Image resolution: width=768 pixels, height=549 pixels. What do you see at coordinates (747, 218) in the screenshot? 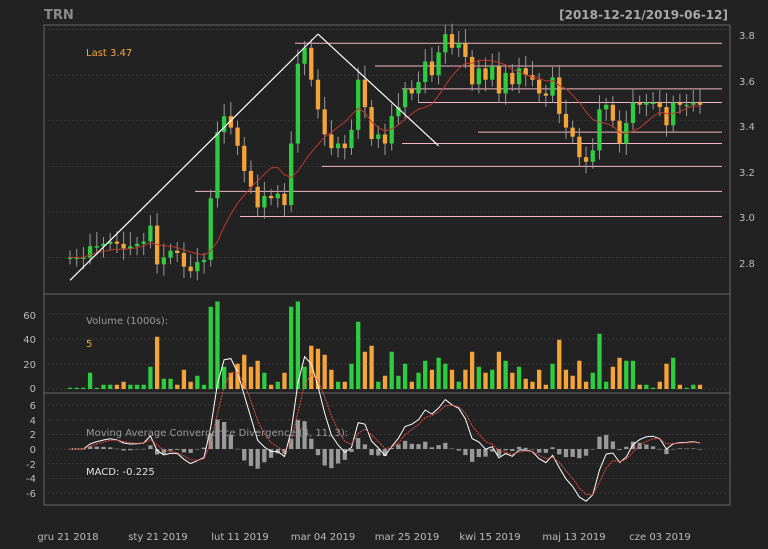
I see `price-tick: 3.0` at bounding box center [747, 218].